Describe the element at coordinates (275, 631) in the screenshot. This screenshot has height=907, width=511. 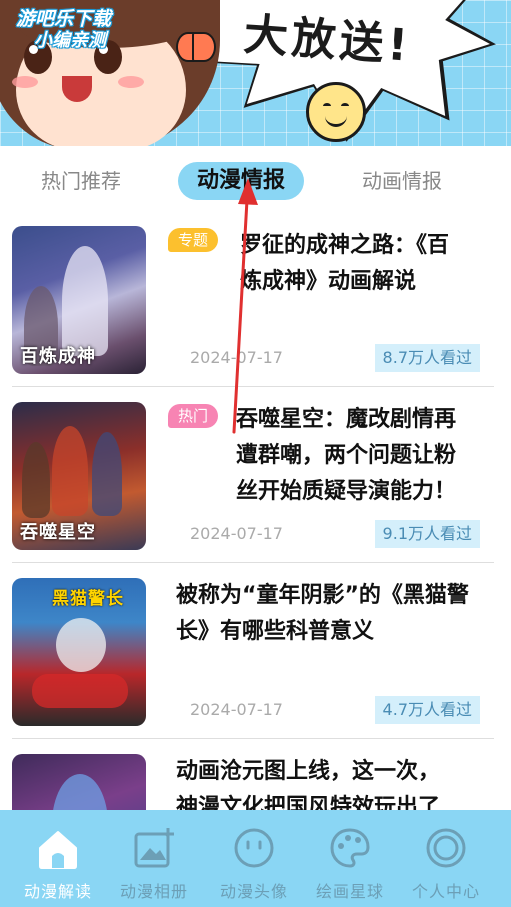
I see `article-title-line: 长》有哪些科普意义` at that location.